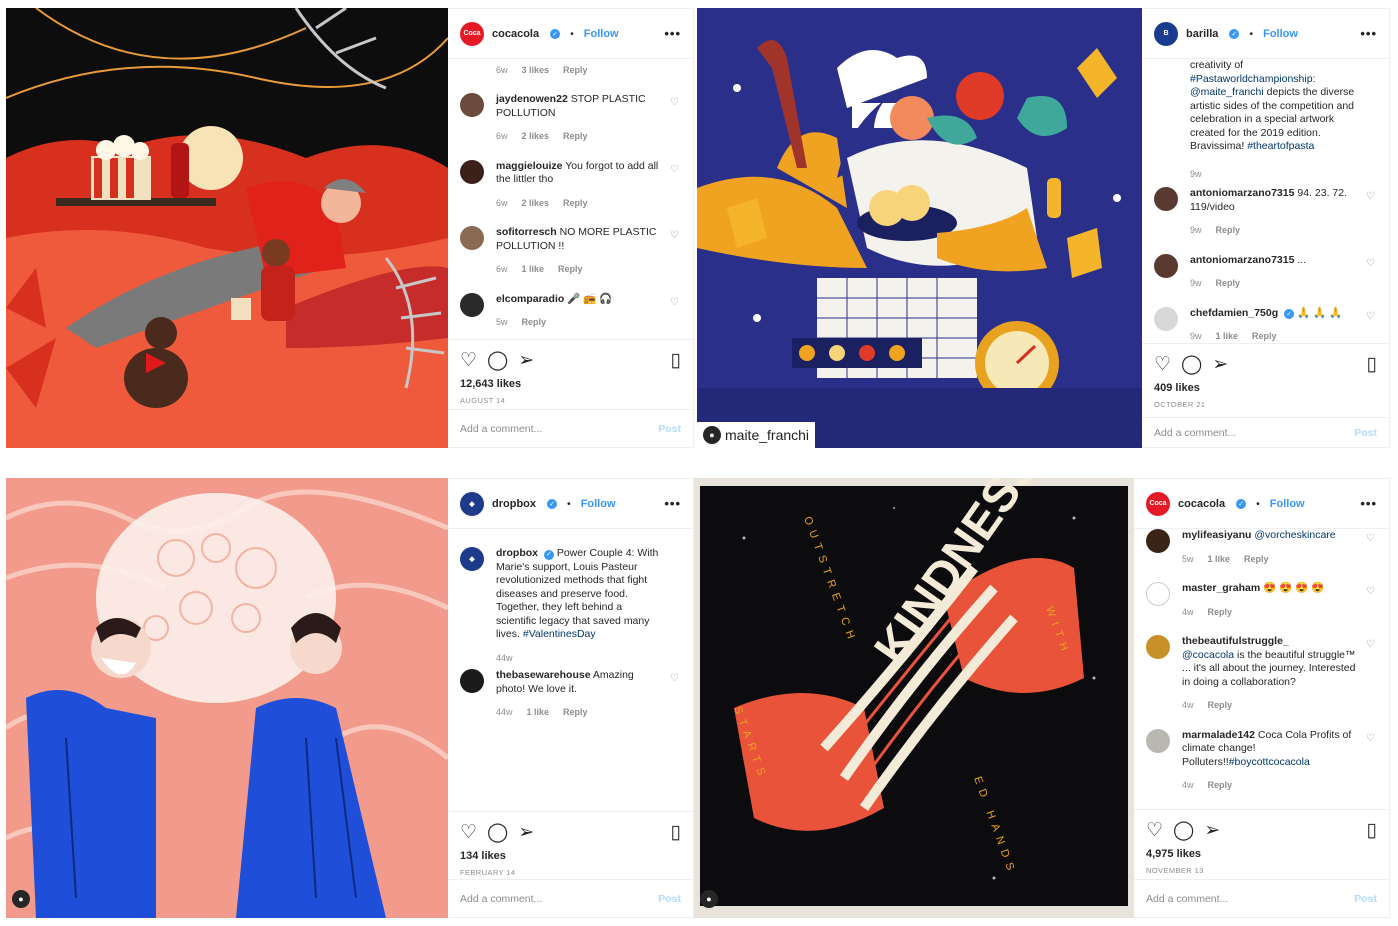 The width and height of the screenshot is (1398, 926). I want to click on comment-user: mylifeasiyanu, so click(1216, 535).